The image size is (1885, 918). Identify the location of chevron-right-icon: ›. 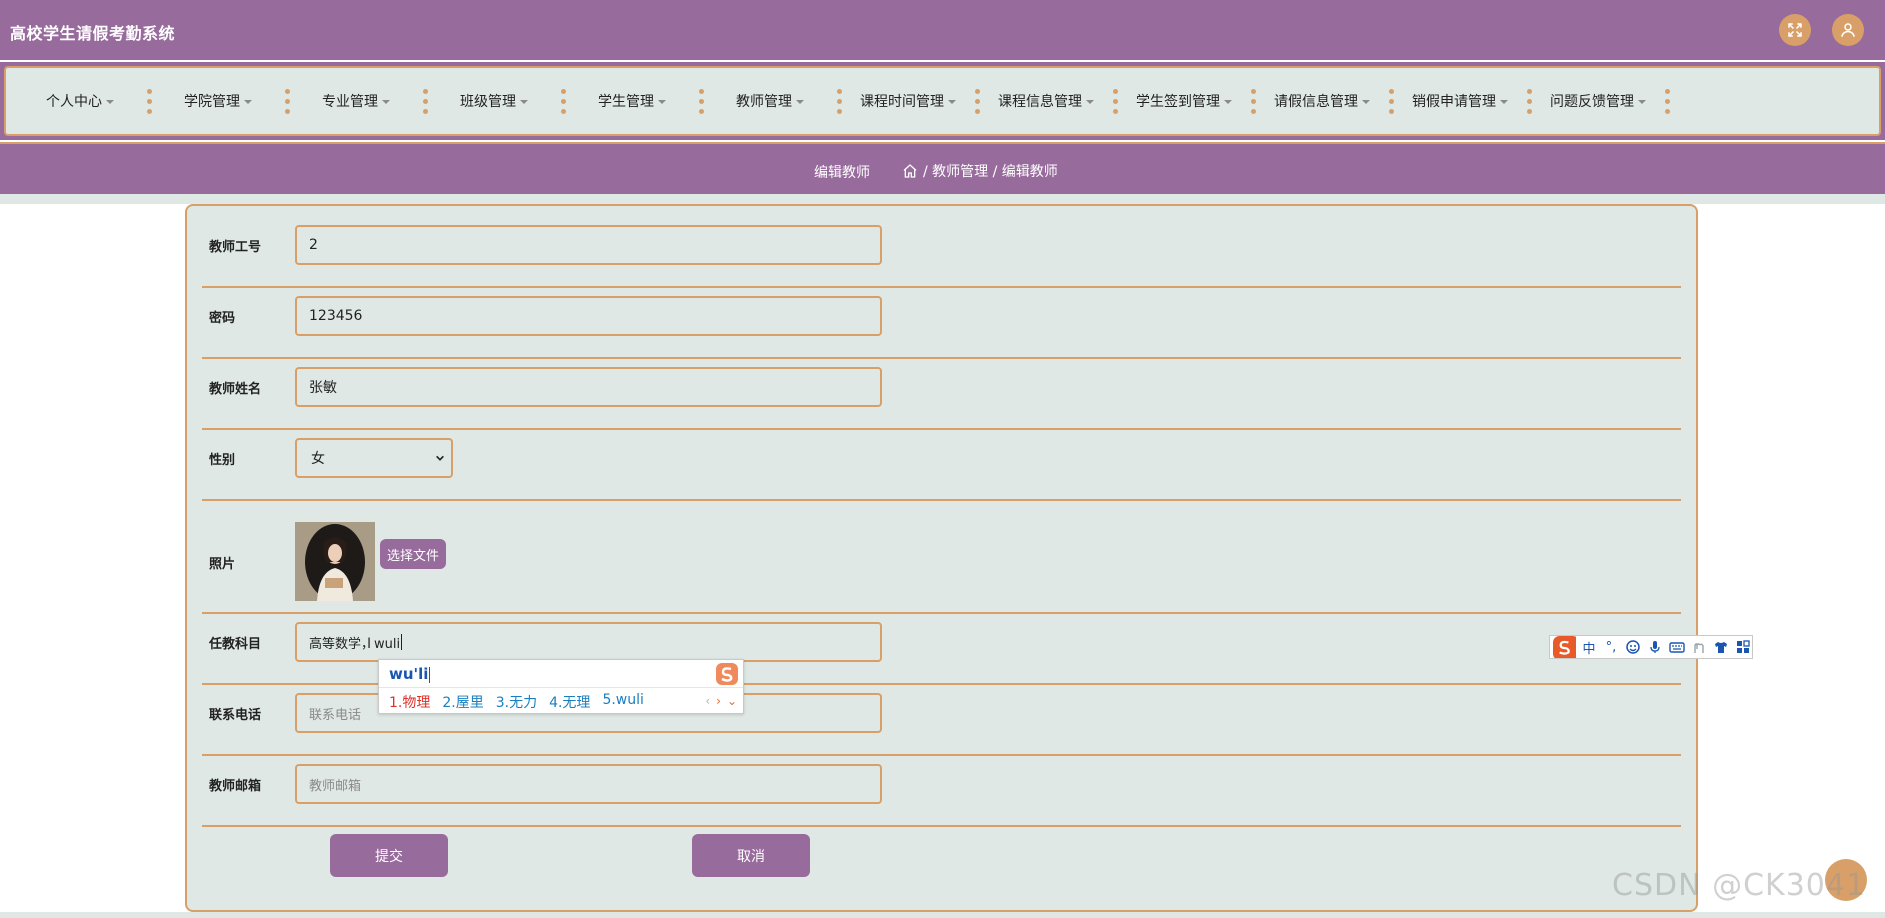
(718, 701).